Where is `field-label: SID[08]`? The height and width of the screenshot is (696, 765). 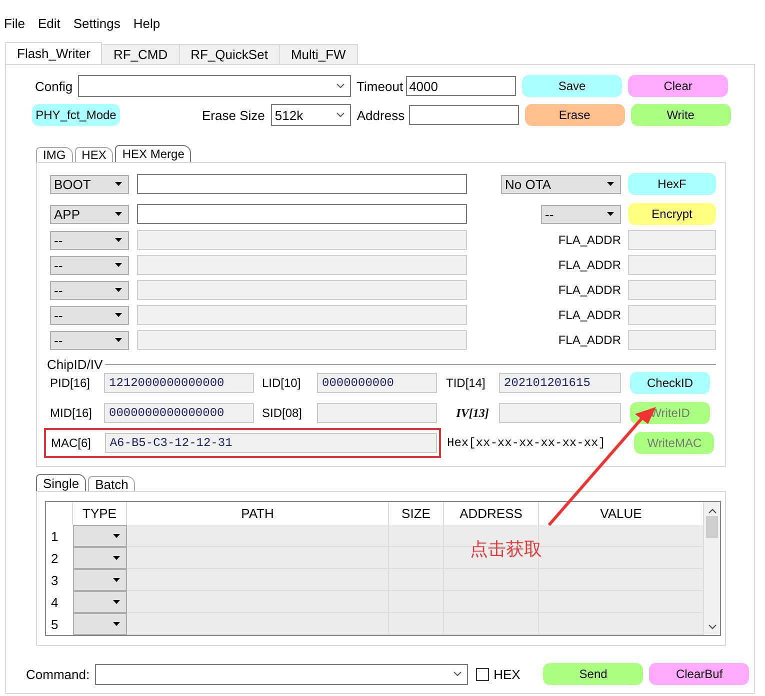
field-label: SID[08] is located at coordinates (283, 413).